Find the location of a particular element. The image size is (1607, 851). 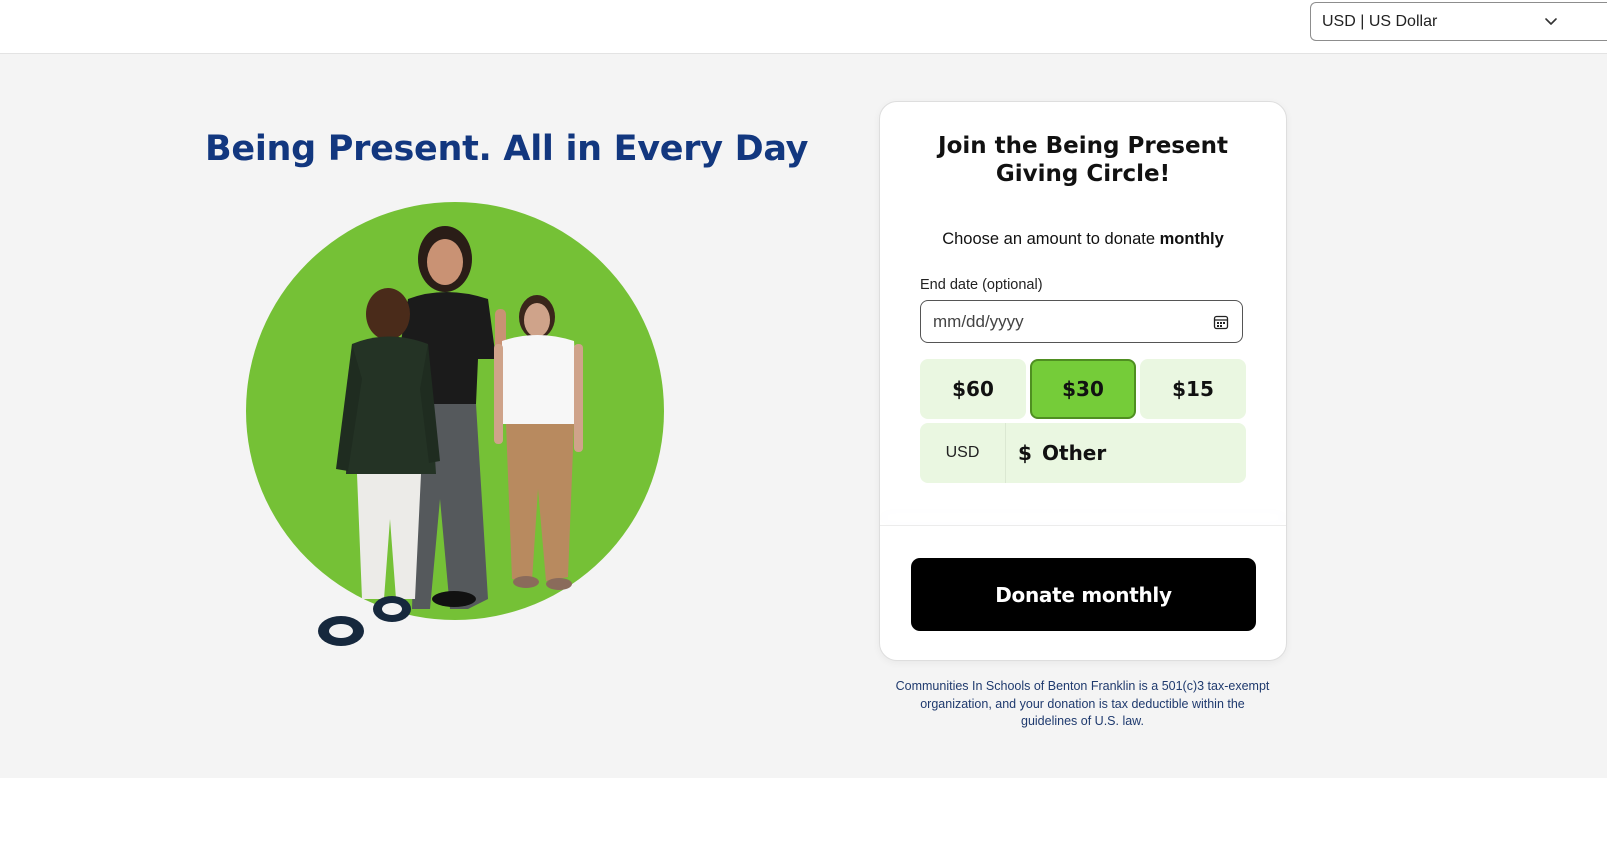

hero-photo is located at coordinates (455, 424).